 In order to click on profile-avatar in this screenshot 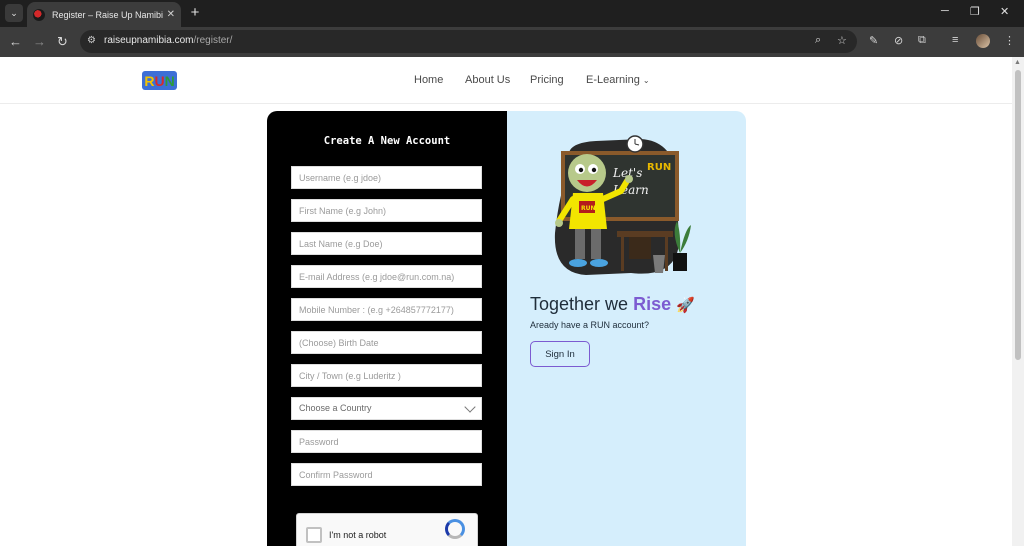, I will do `click(983, 41)`.